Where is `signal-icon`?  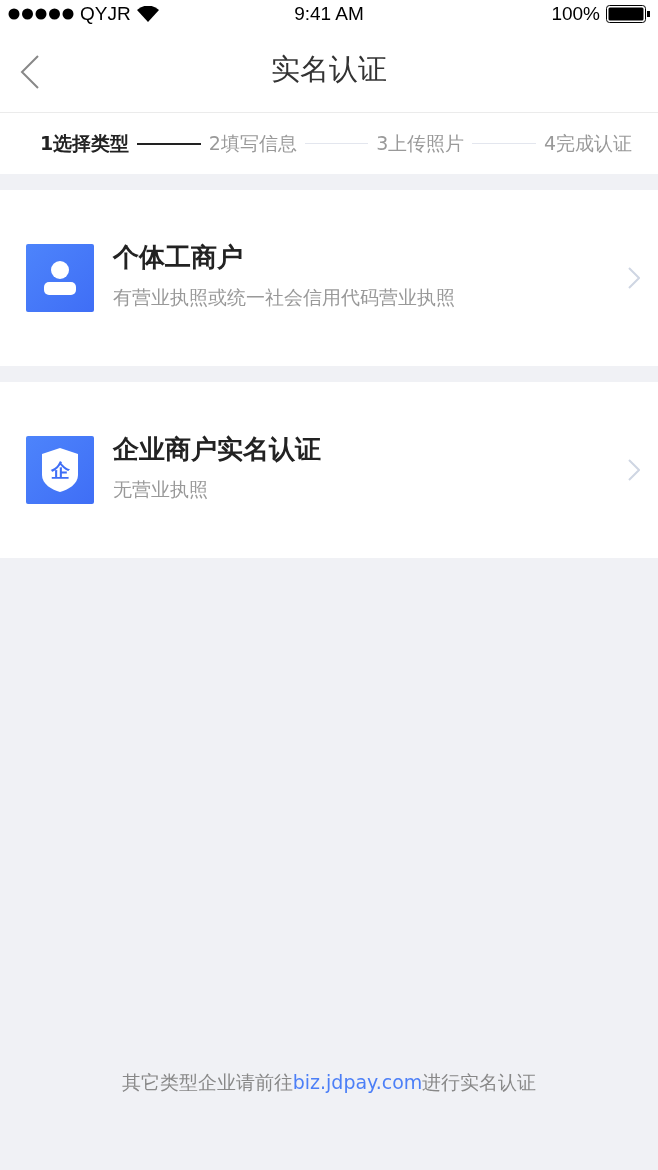
signal-icon is located at coordinates (41, 14).